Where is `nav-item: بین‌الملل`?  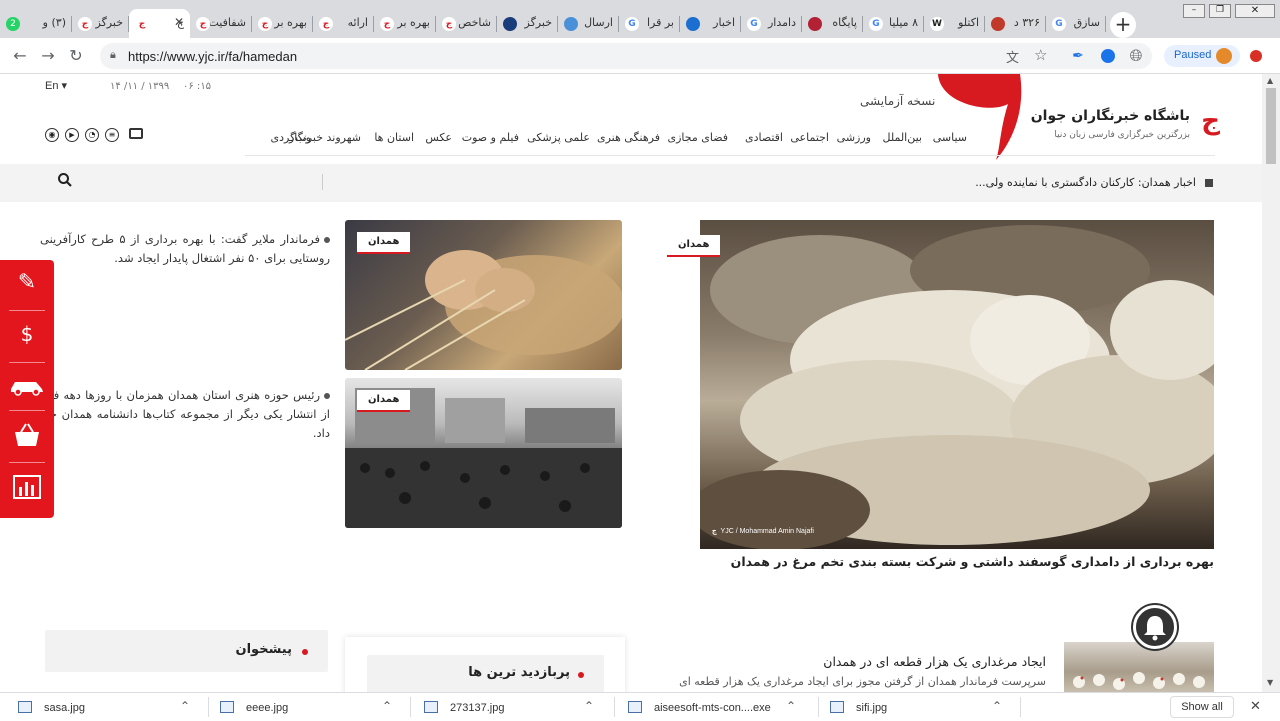 nav-item: بین‌الملل is located at coordinates (903, 137).